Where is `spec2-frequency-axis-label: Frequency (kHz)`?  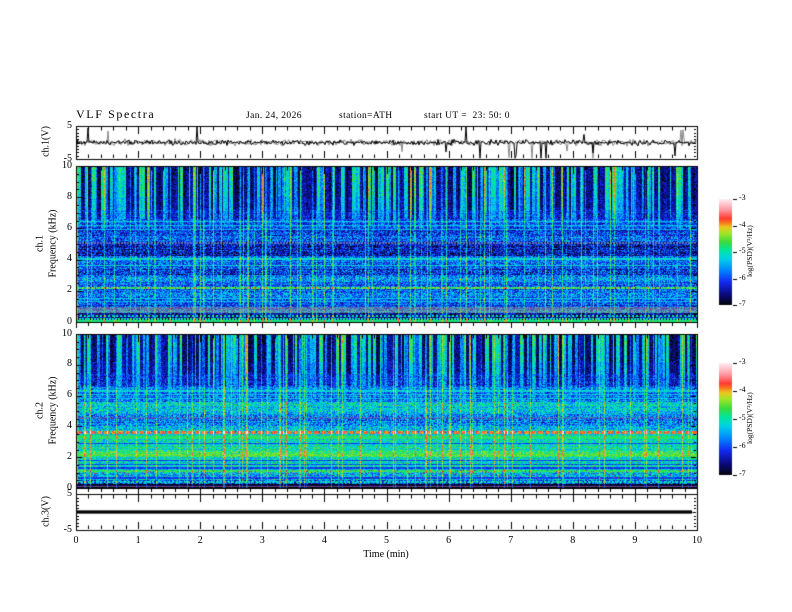 spec2-frequency-axis-label: Frequency (kHz) is located at coordinates (53, 410).